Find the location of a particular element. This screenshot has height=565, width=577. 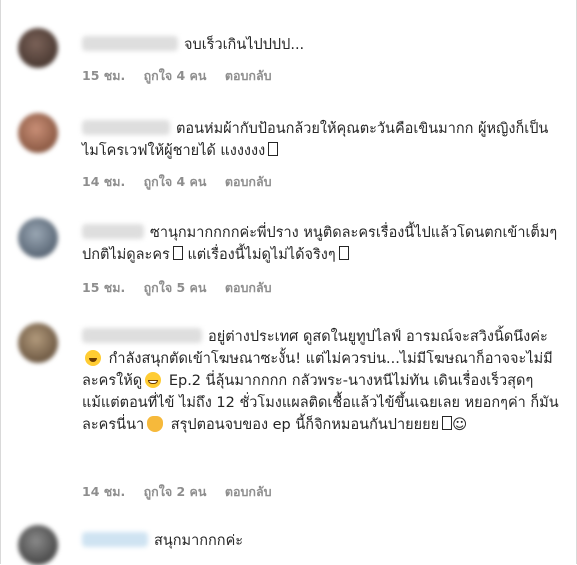

laughing-emoji-icon is located at coordinates (93, 358).